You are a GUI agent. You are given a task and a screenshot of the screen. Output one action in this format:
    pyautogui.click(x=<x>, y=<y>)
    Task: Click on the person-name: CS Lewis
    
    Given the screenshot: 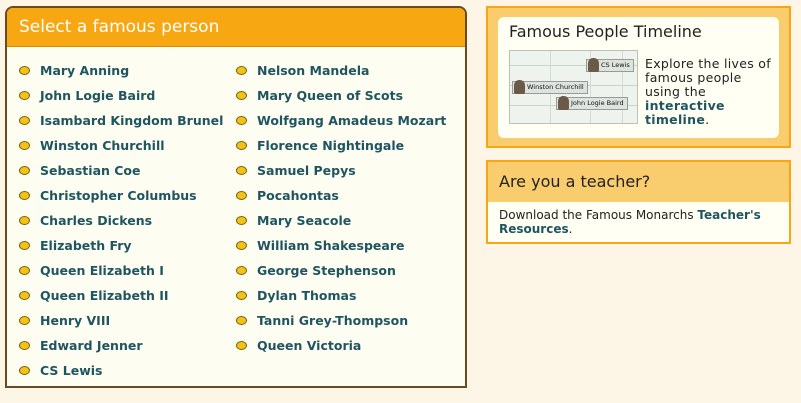 What is the action you would take?
    pyautogui.click(x=71, y=370)
    